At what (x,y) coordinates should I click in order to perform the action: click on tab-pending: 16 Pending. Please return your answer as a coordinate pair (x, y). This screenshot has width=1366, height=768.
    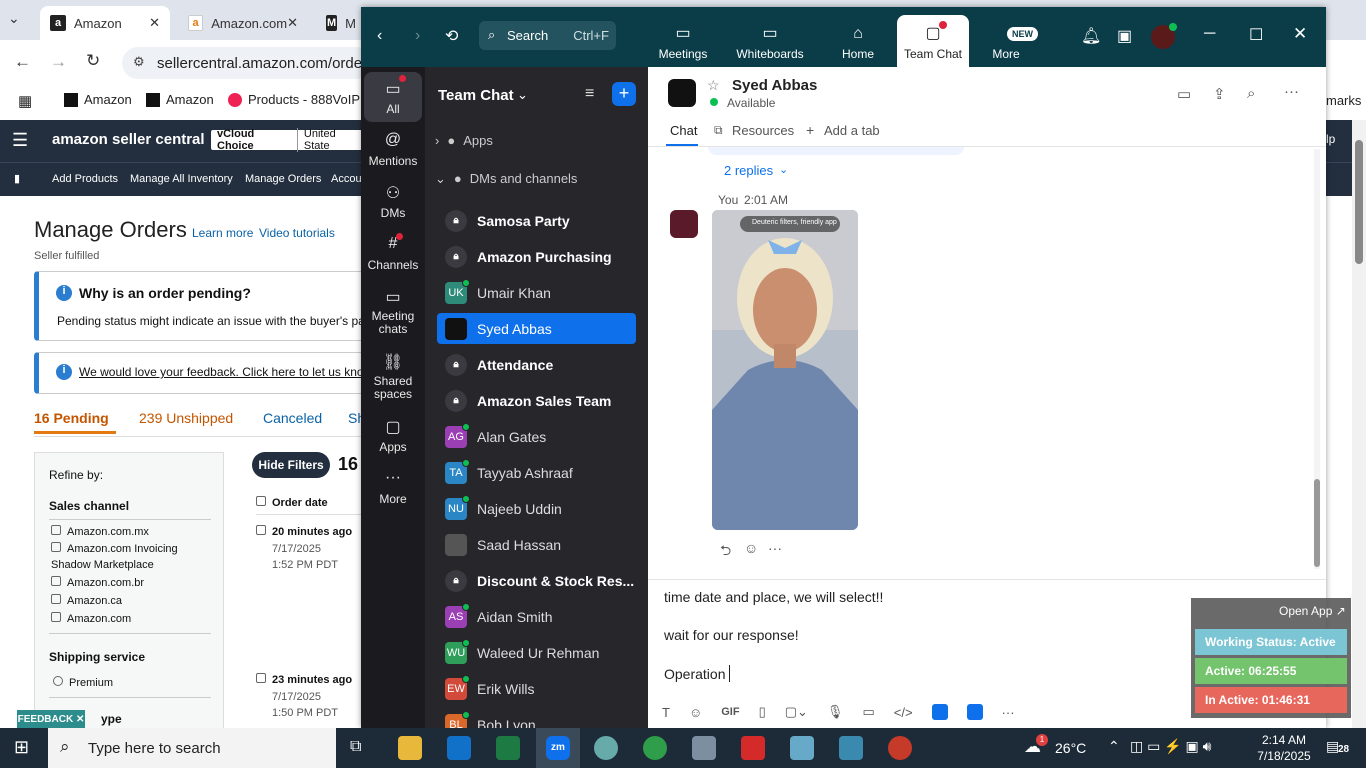
    Looking at the image, I should click on (71, 418).